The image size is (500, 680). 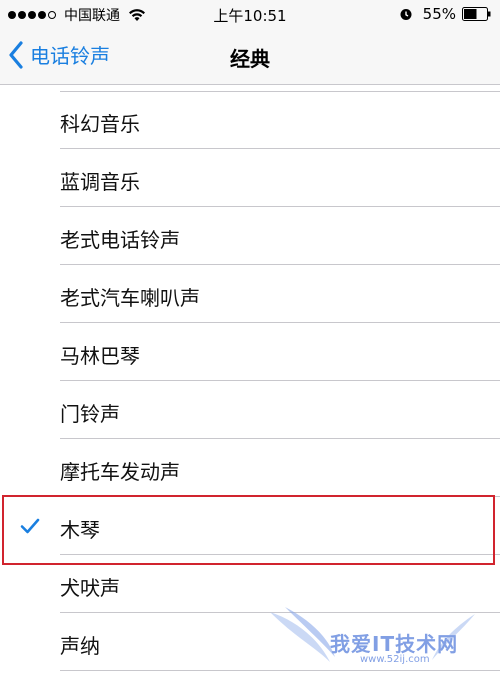 I want to click on list-item: 门铃声, so click(x=250, y=410).